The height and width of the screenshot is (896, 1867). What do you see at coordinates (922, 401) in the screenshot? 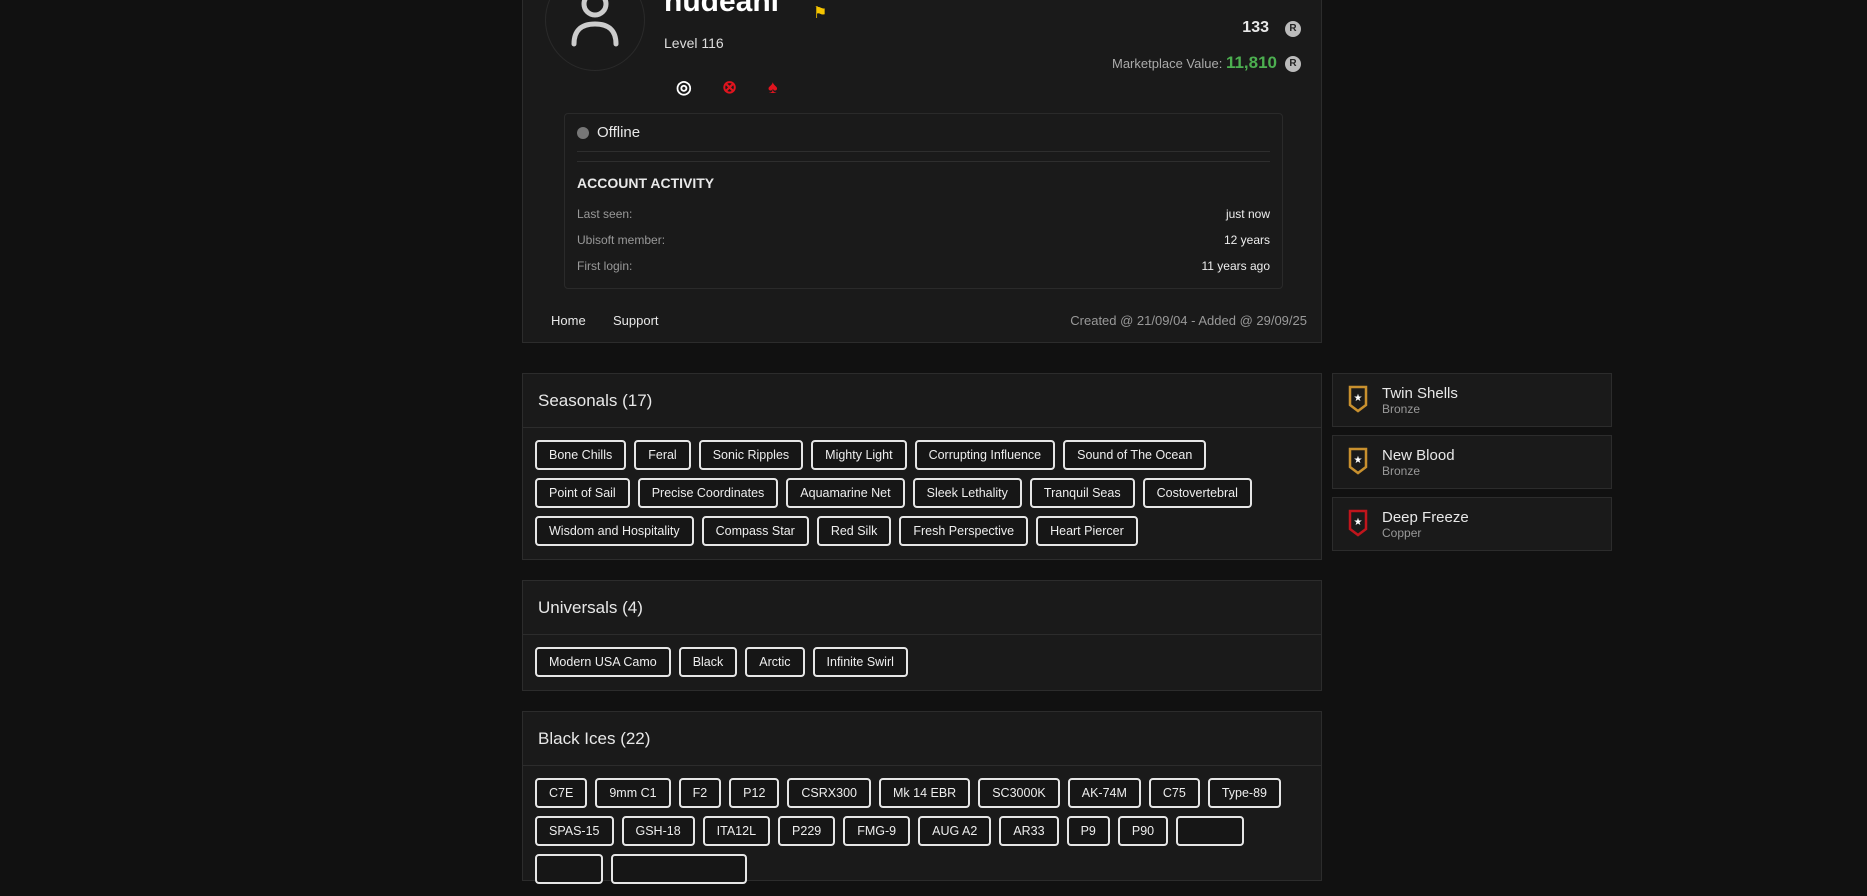
I see `panel-title: Seasonals (17)` at bounding box center [922, 401].